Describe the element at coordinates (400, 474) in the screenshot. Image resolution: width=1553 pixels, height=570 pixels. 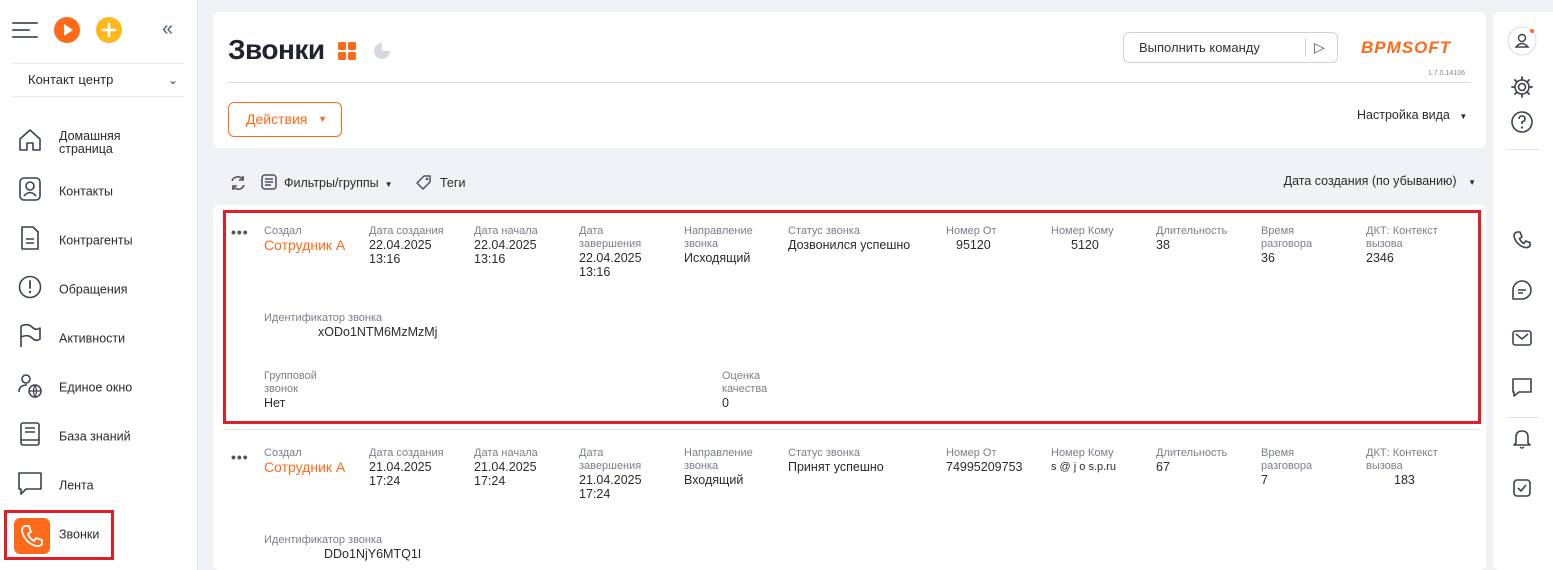
I see `field-value: 21.04.2025 17:24` at that location.